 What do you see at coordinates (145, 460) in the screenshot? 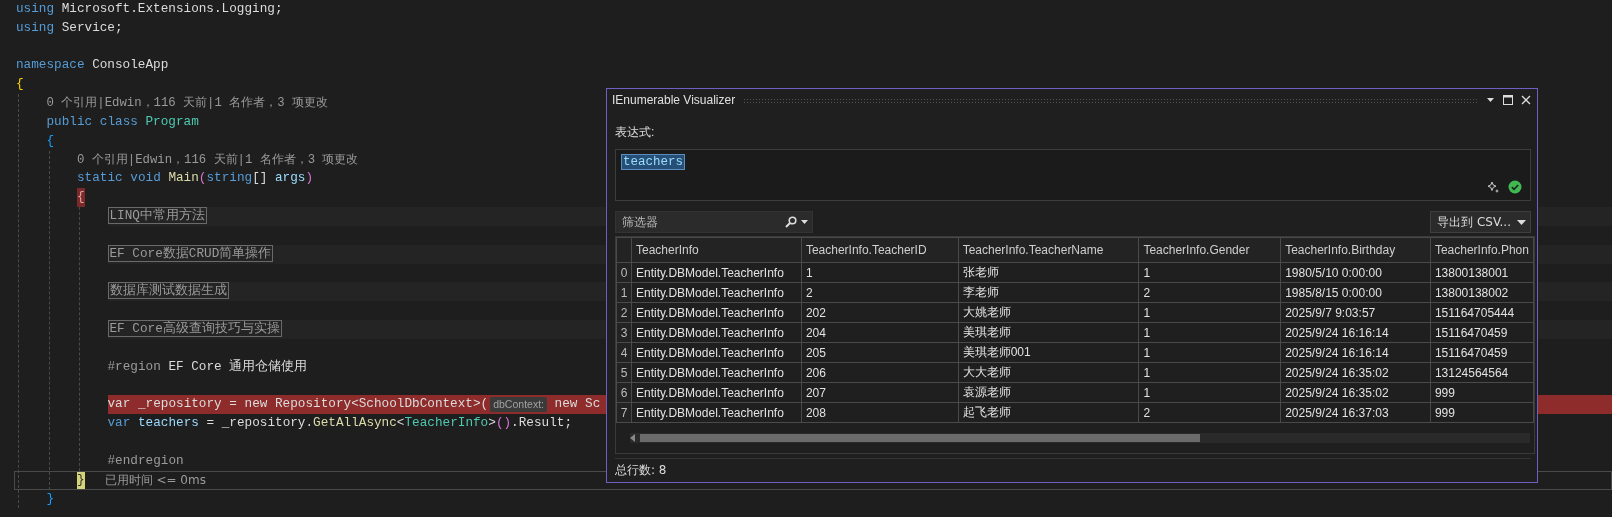
I see `code-text: #endregion` at bounding box center [145, 460].